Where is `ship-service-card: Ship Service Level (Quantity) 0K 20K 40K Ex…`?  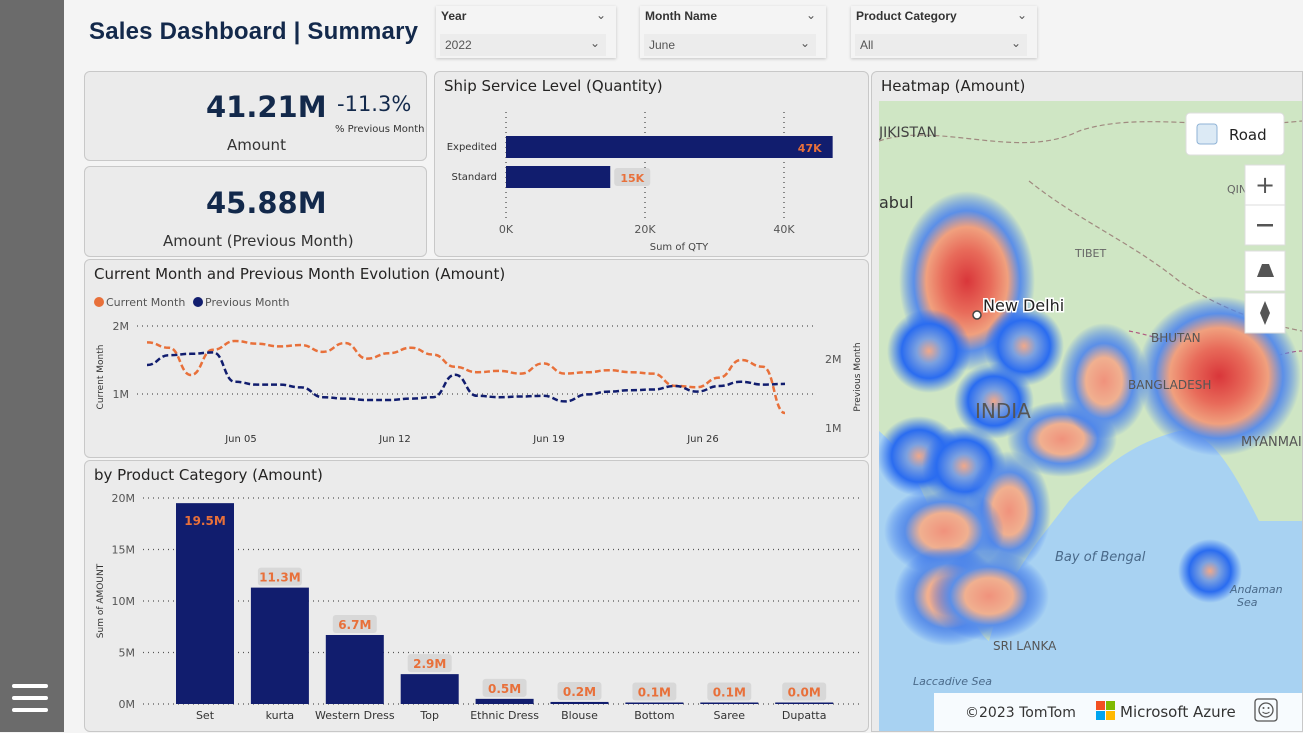
ship-service-card: Ship Service Level (Quantity) 0K 20K 40K Ex… is located at coordinates (651, 164).